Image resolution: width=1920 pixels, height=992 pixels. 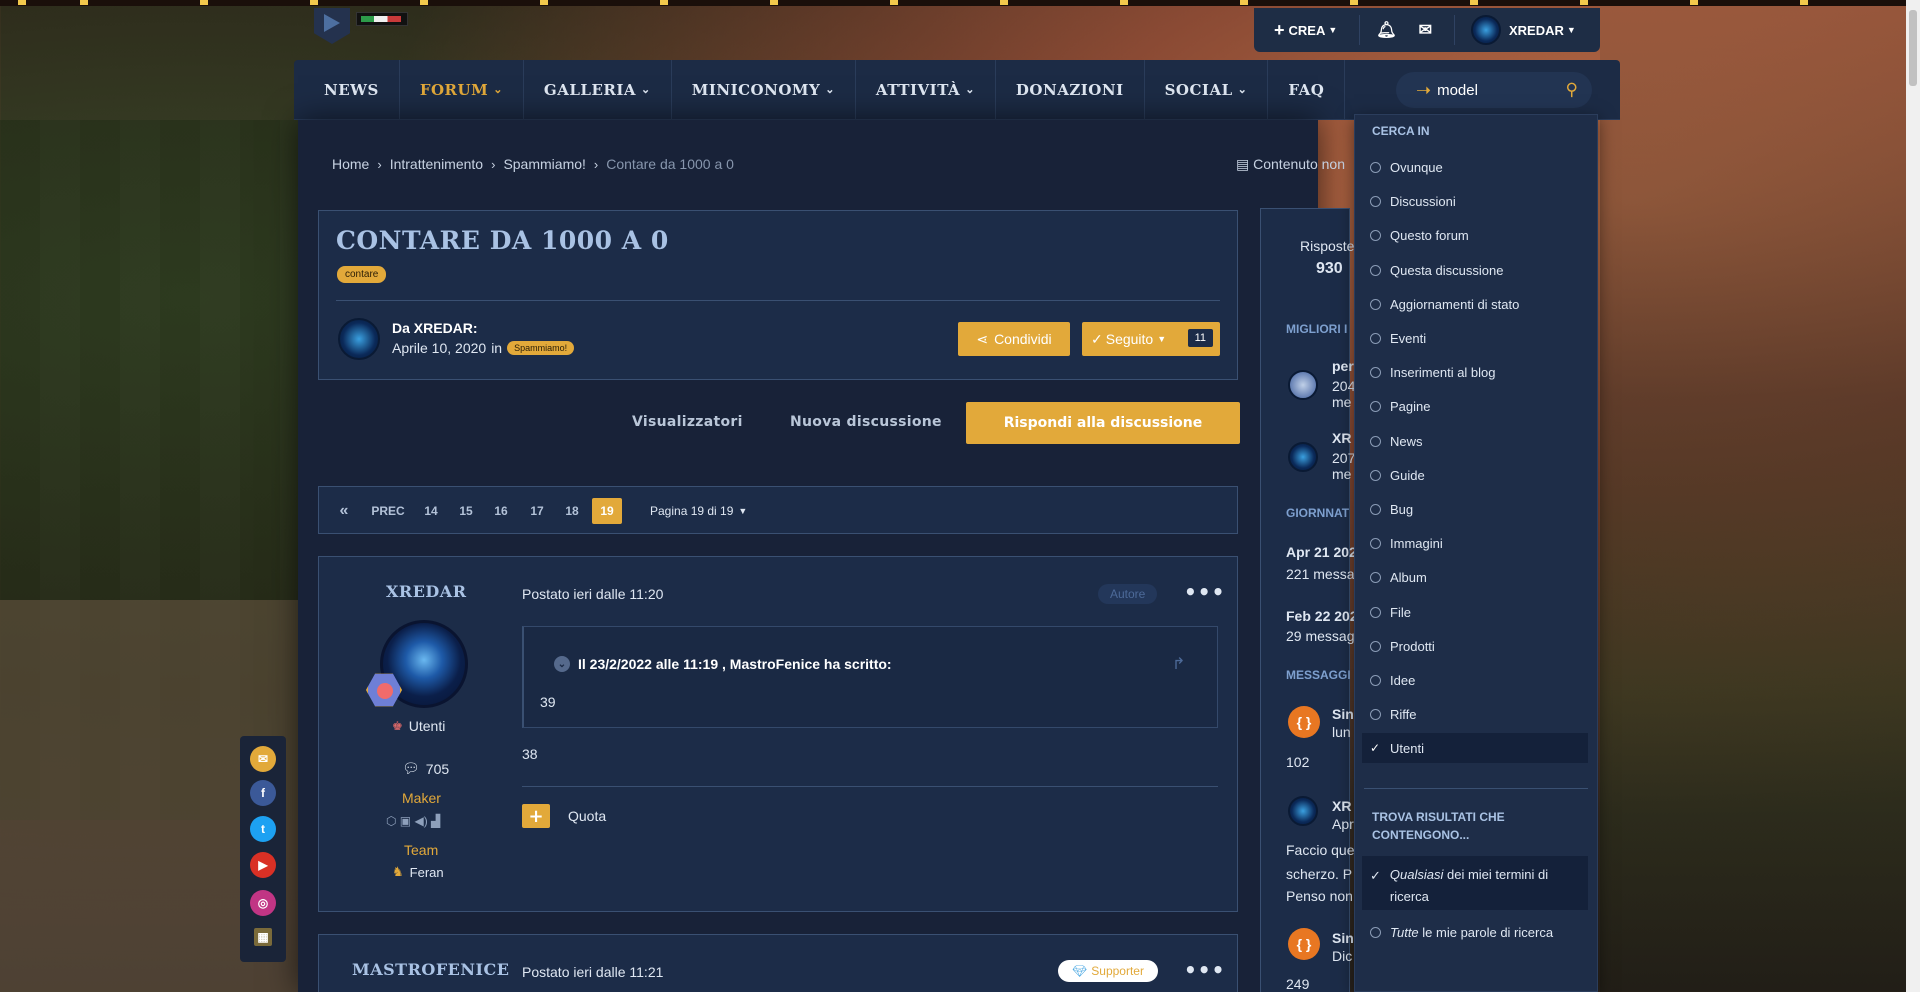 What do you see at coordinates (1343, 366) in the screenshot?
I see `top-poster-name: per` at bounding box center [1343, 366].